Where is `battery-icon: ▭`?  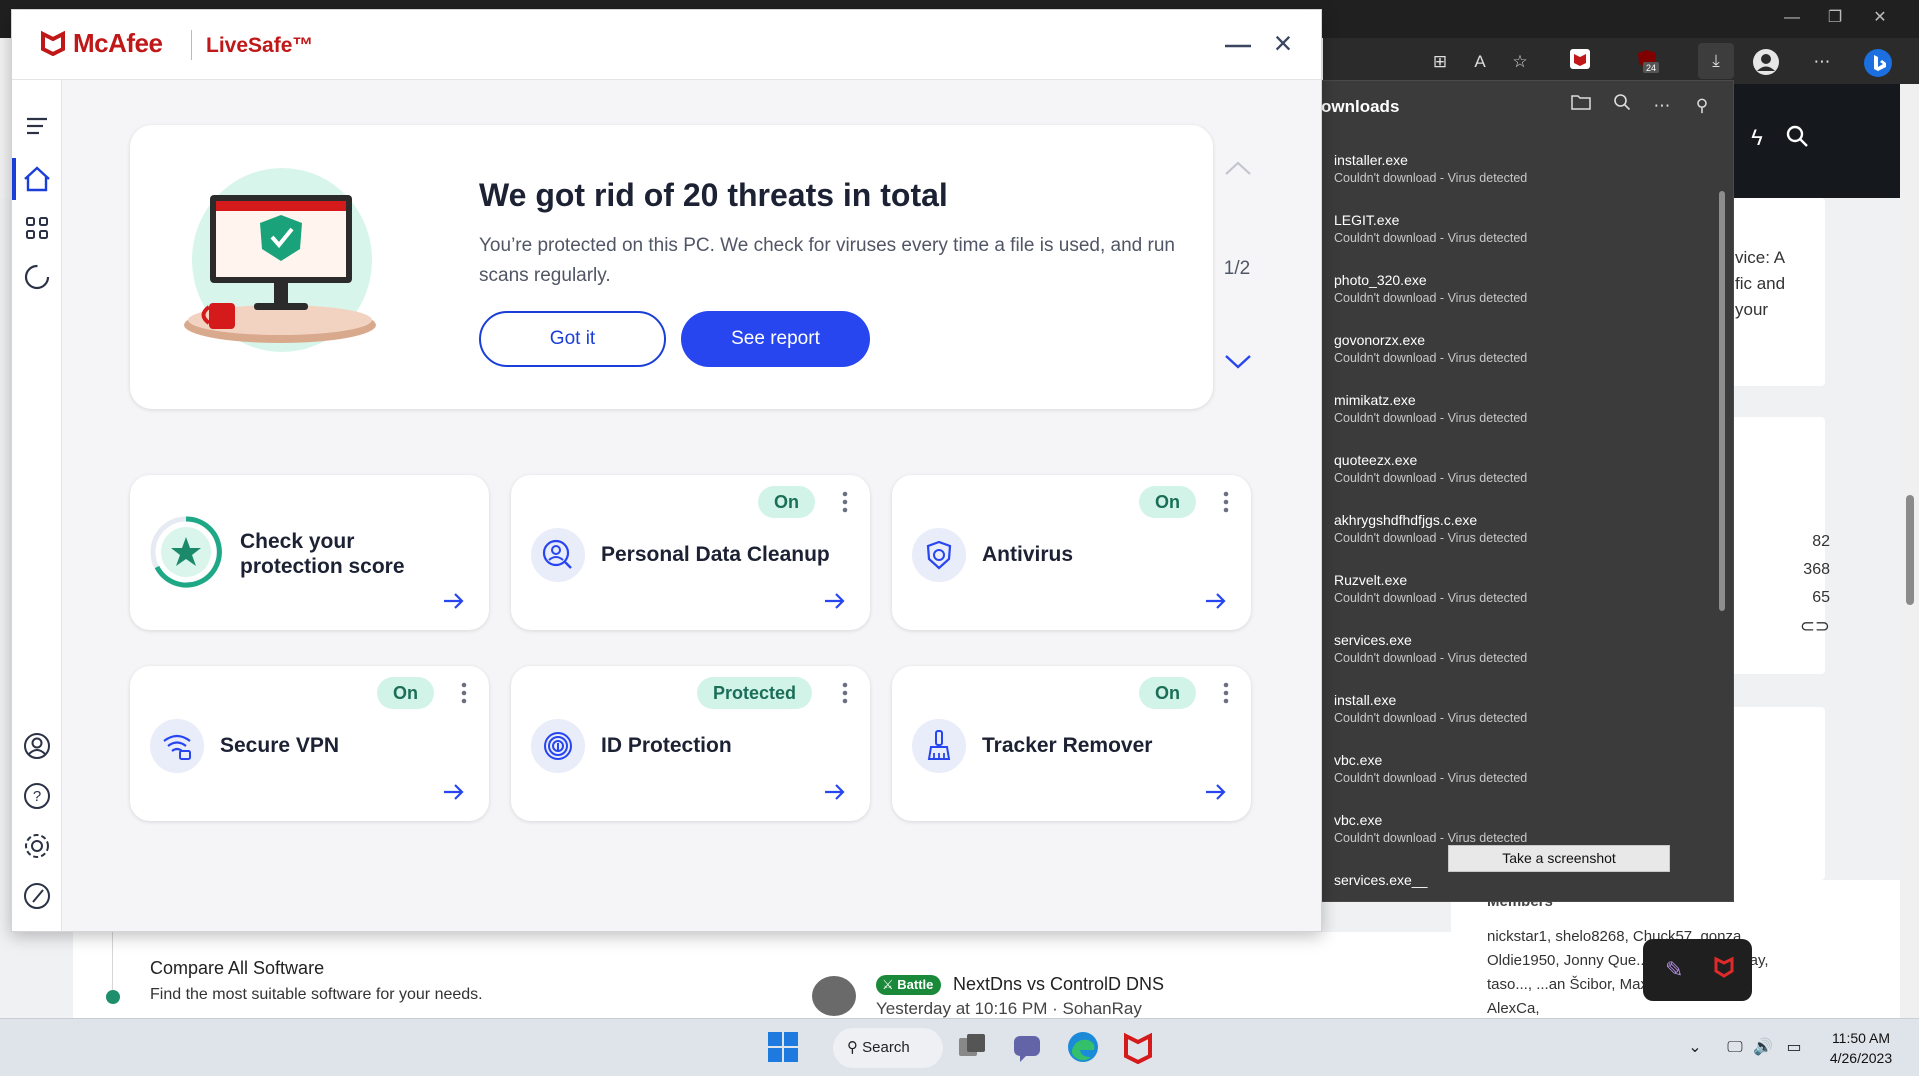
battery-icon: ▭ is located at coordinates (1794, 1048).